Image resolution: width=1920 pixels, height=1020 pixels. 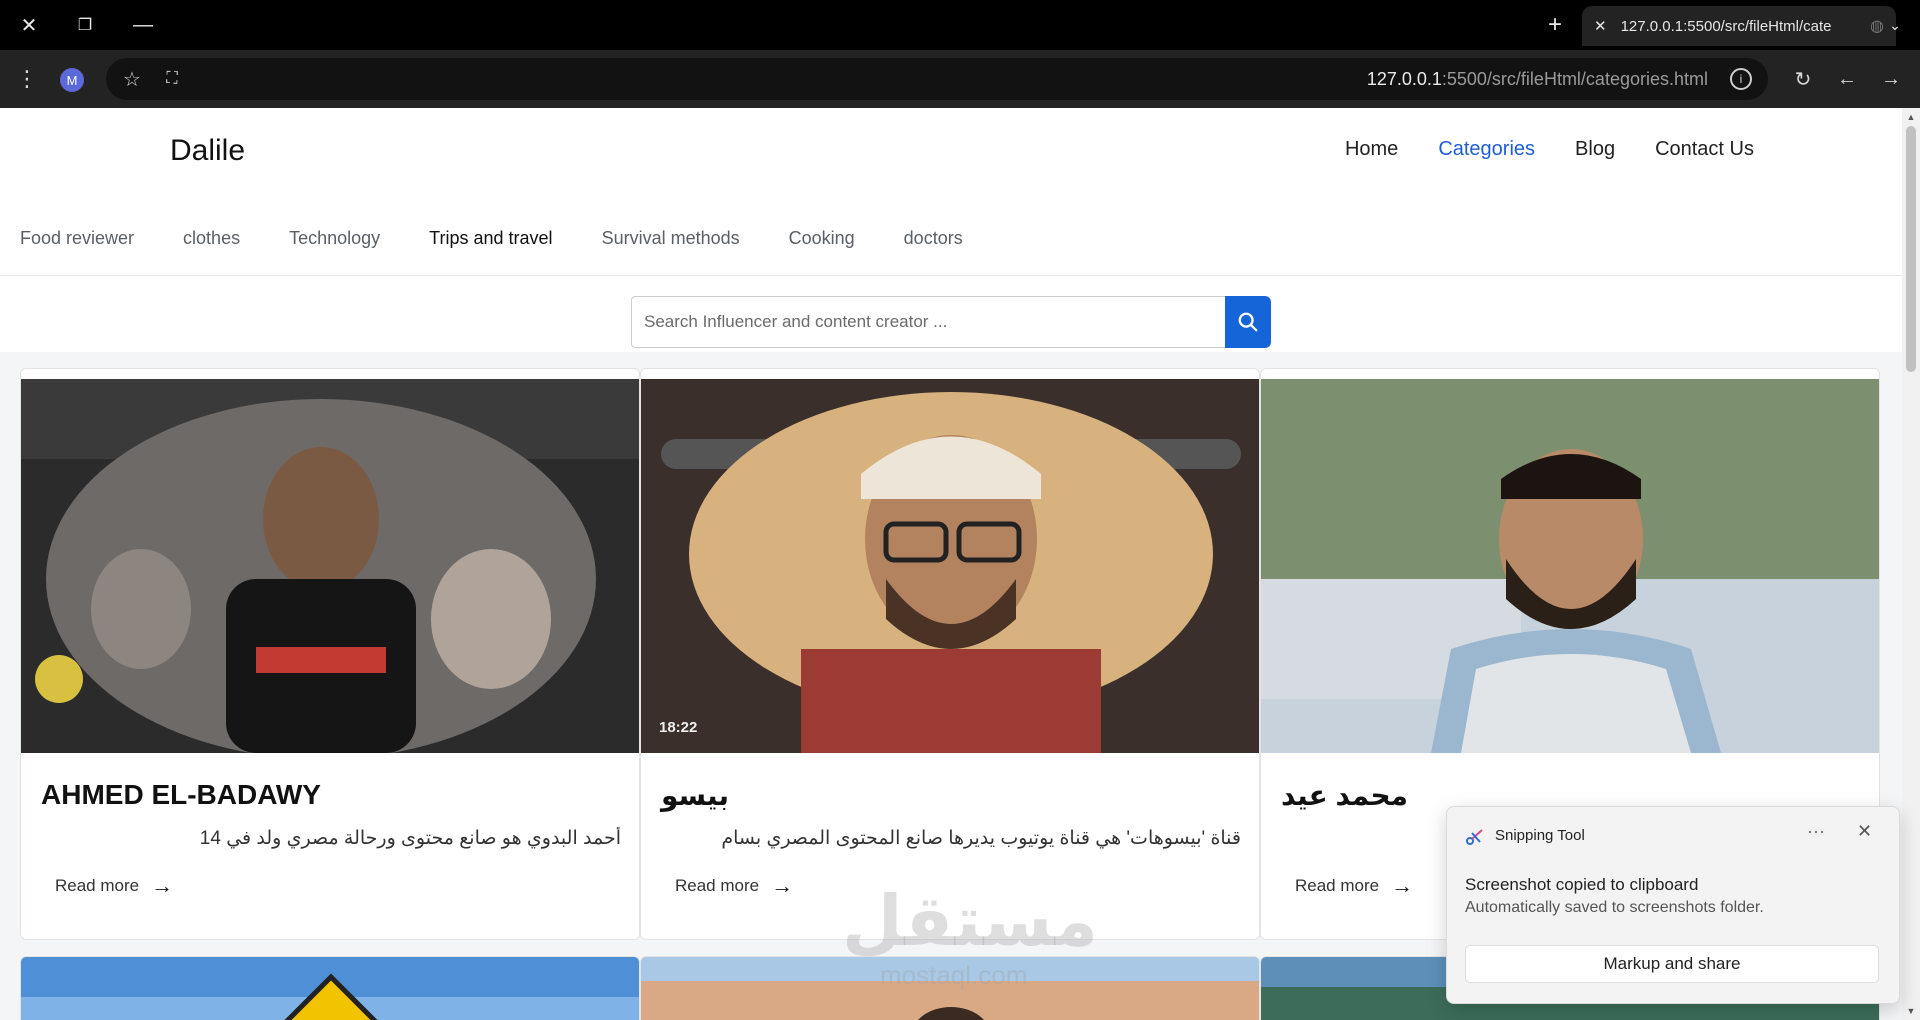 I want to click on search-icon, so click(x=1248, y=322).